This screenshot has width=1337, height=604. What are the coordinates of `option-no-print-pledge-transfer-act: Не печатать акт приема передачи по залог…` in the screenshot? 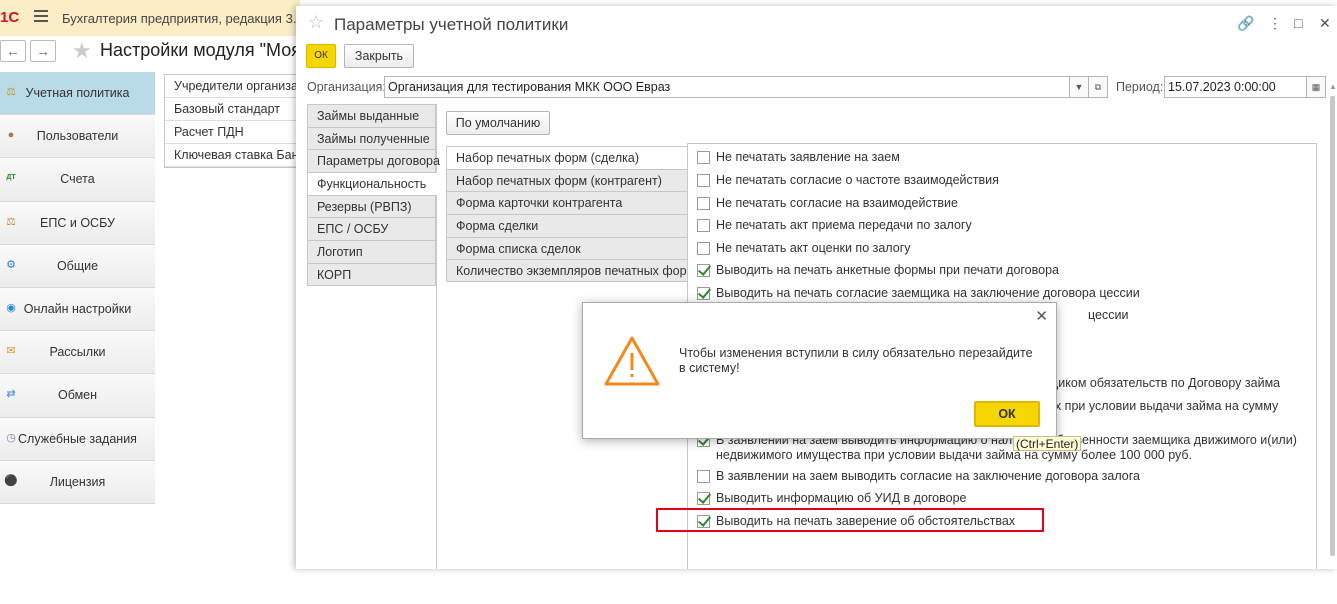 It's located at (1001, 225).